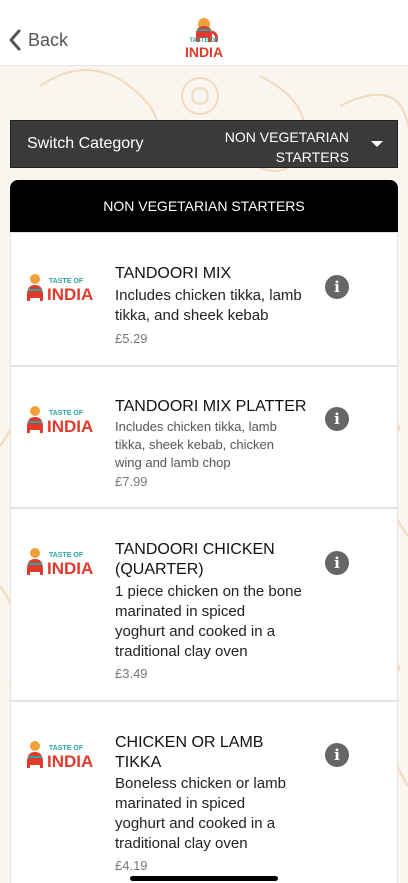 The image size is (408, 883). I want to click on item-price: £4.19, so click(131, 865).